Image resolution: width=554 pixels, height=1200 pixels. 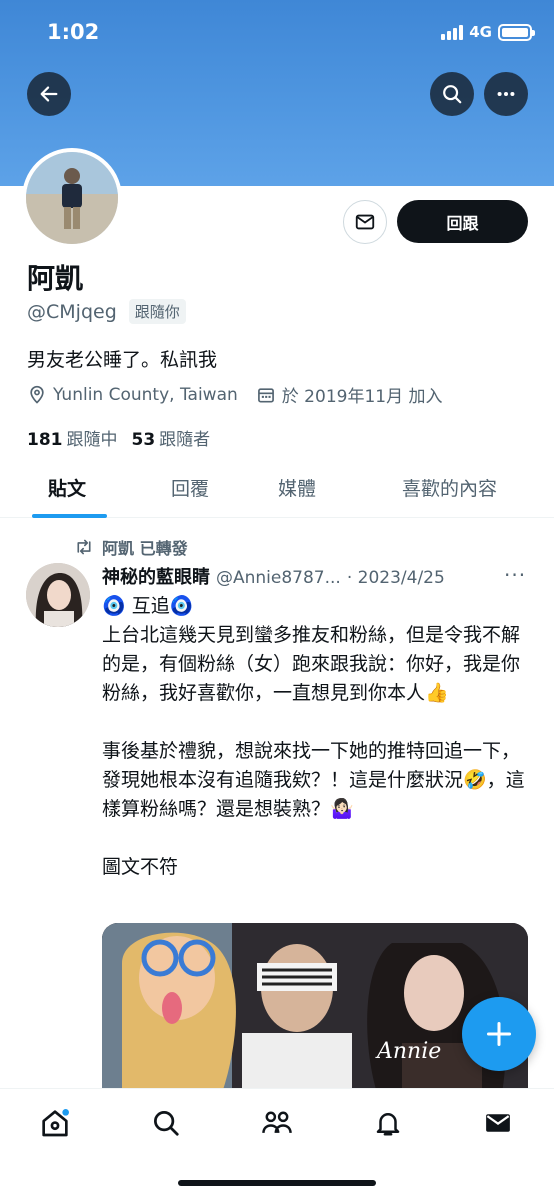 I want to click on message-button, so click(x=365, y=222).